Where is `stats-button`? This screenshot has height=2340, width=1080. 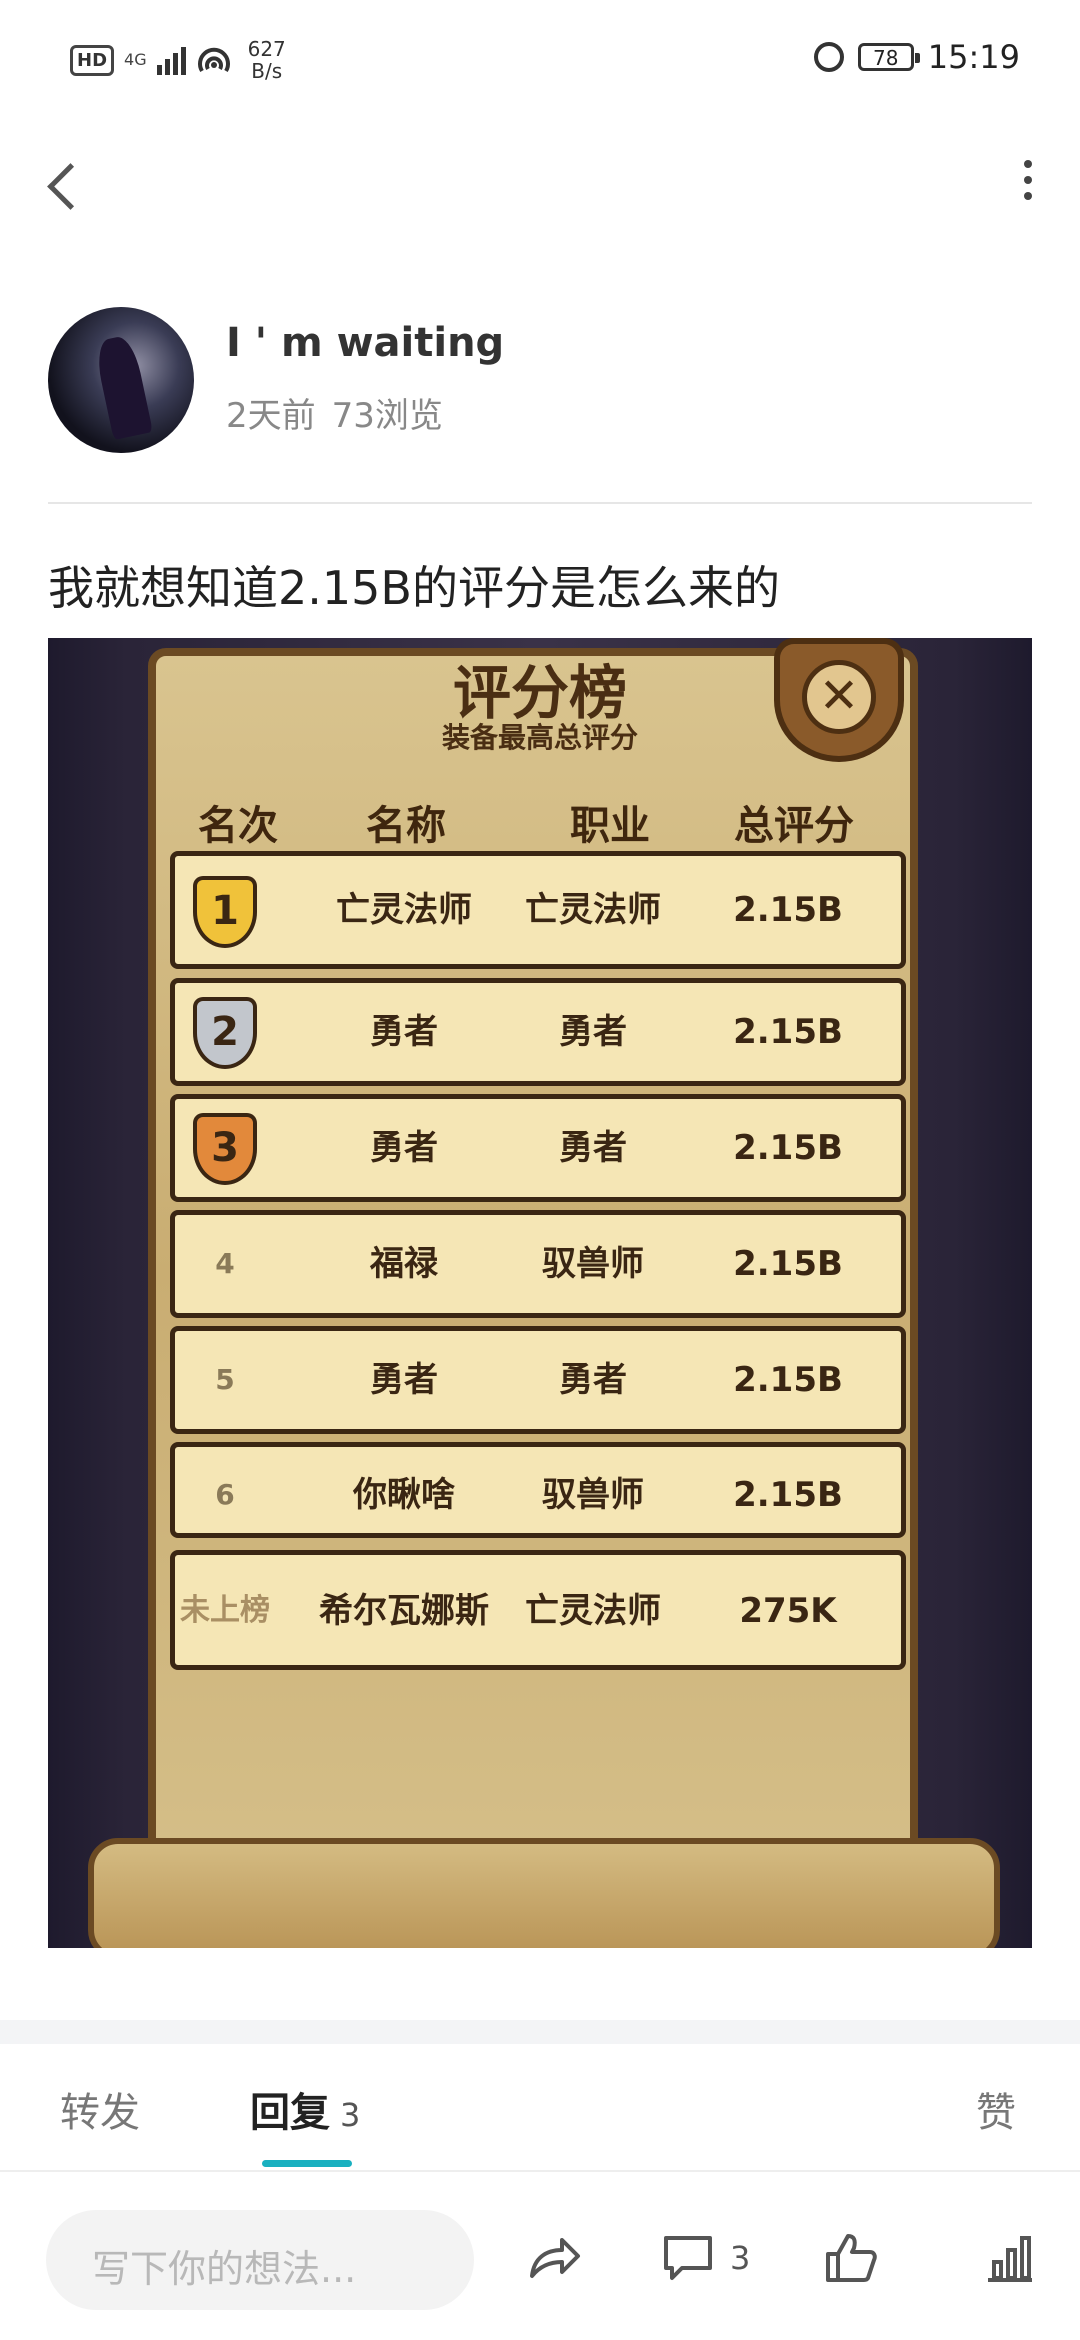
stats-button is located at coordinates (1010, 2258).